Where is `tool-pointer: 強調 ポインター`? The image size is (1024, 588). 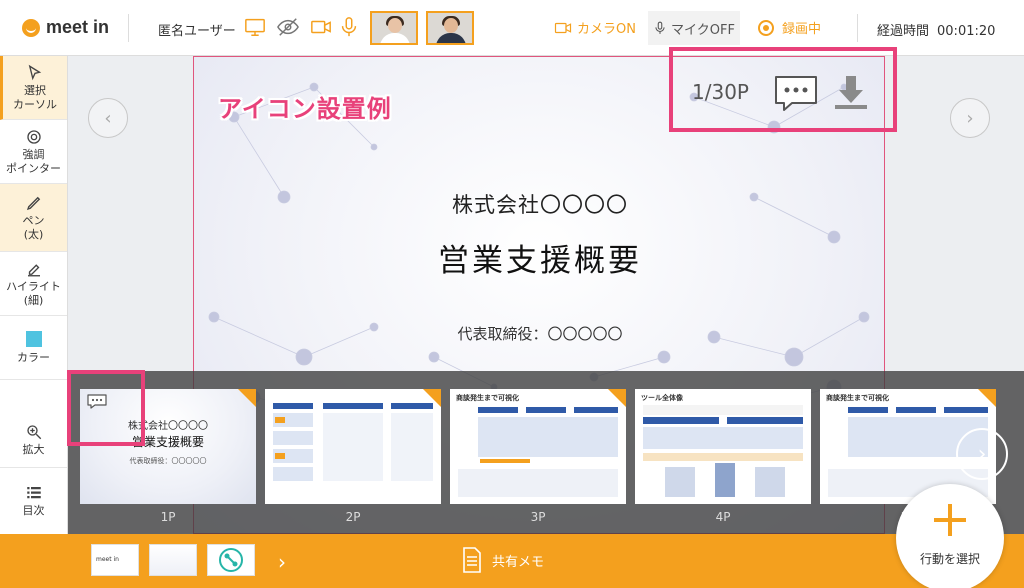 tool-pointer: 強調 ポインター is located at coordinates (33, 152).